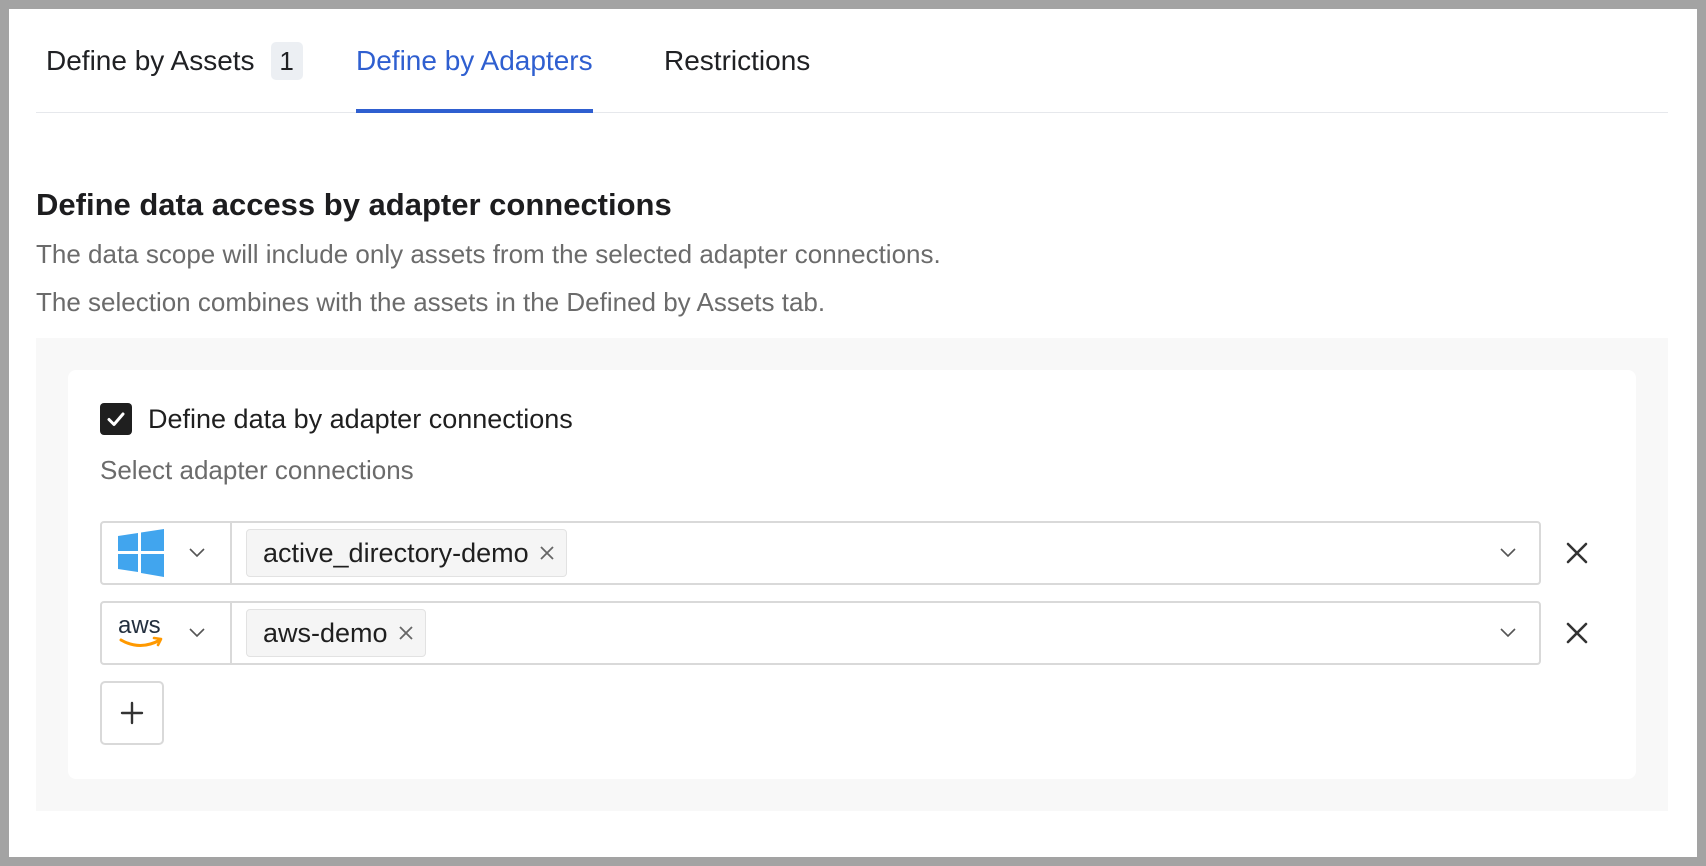 This screenshot has width=1706, height=866. I want to click on tab-label: Restrictions, so click(737, 60).